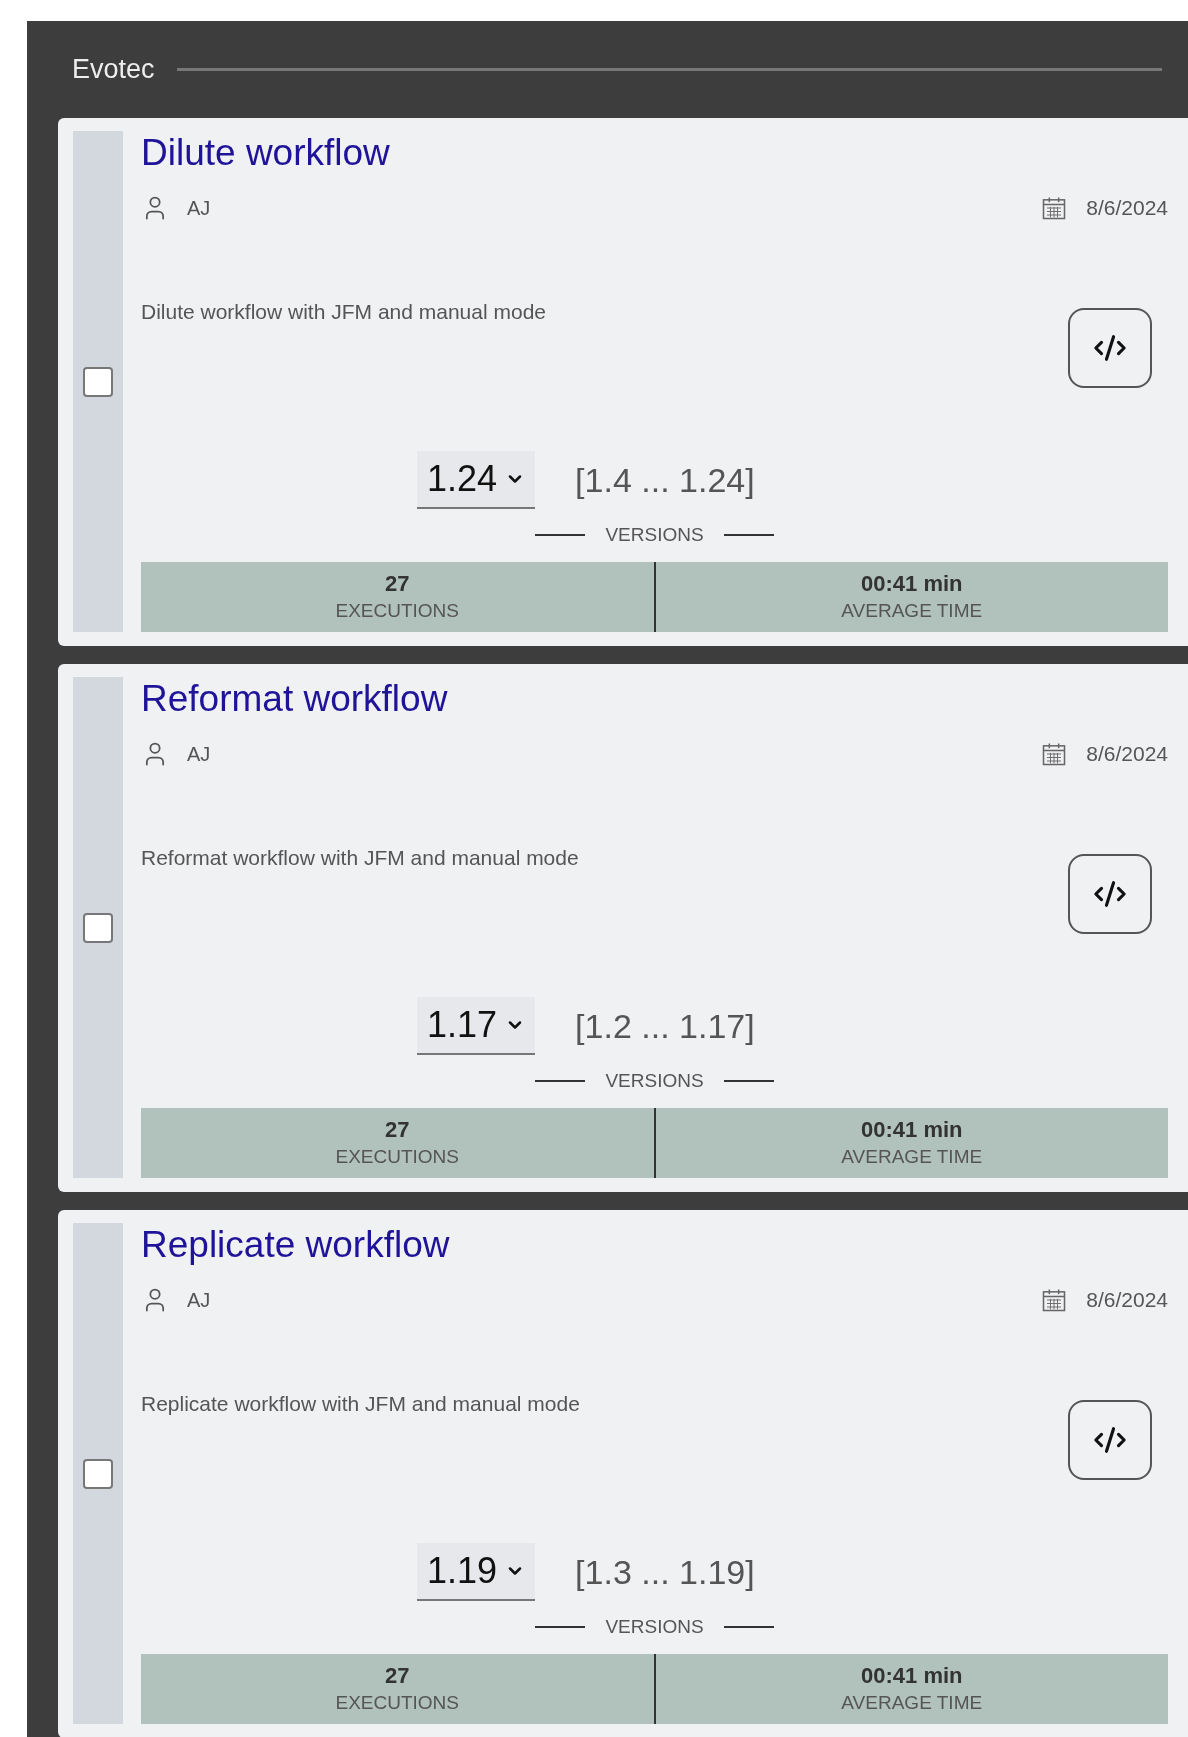  What do you see at coordinates (665, 480) in the screenshot?
I see `version-range: [1.4 ... 1.24]` at bounding box center [665, 480].